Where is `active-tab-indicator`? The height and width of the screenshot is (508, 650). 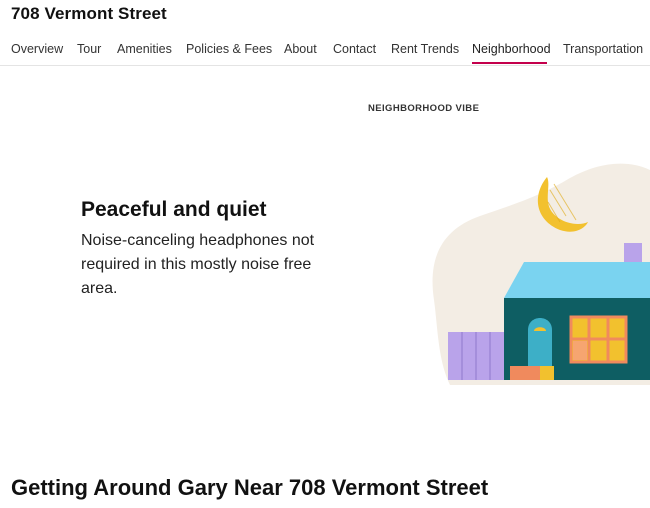 active-tab-indicator is located at coordinates (509, 63).